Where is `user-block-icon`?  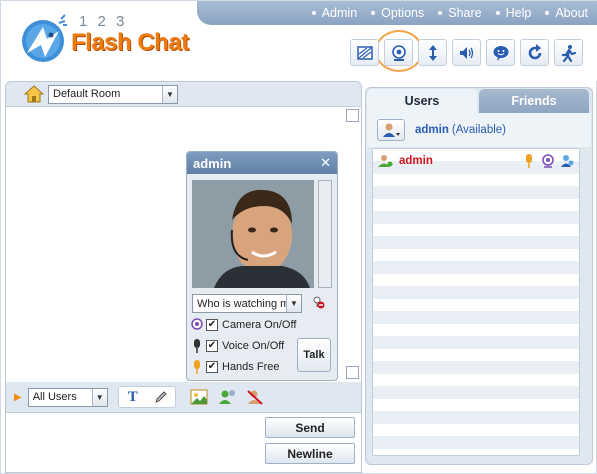
user-block-icon is located at coordinates (255, 397).